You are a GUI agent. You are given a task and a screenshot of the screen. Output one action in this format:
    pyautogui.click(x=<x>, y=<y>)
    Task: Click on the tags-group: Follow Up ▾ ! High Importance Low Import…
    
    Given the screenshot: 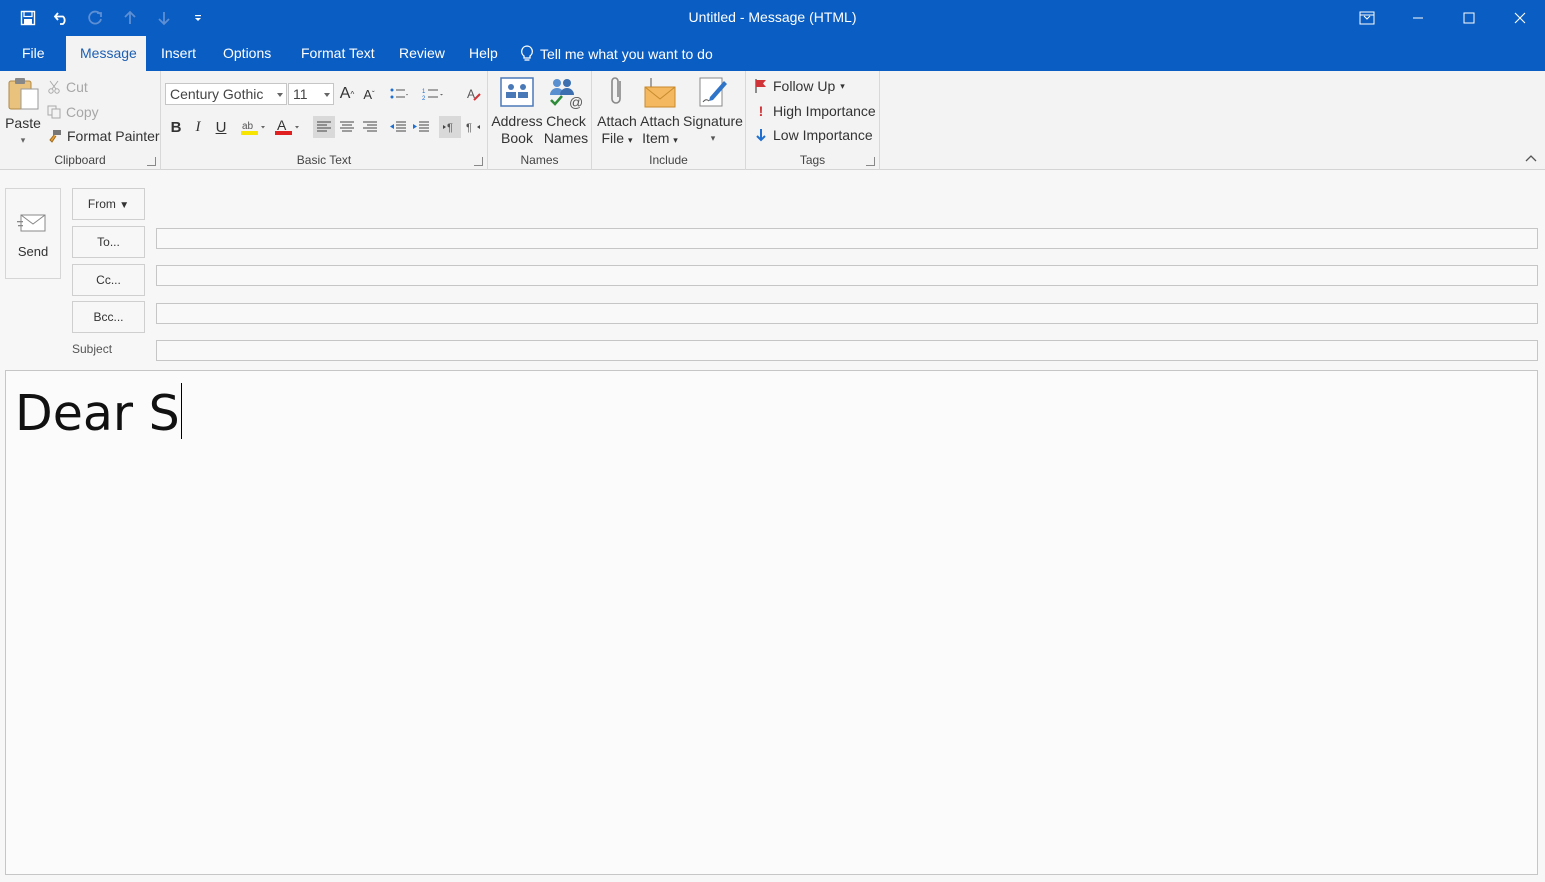 What is the action you would take?
    pyautogui.click(x=813, y=120)
    